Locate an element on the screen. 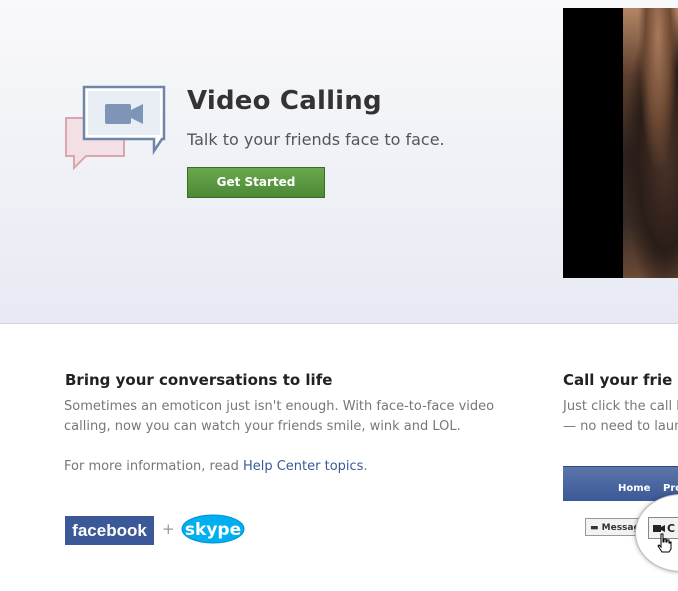 The image size is (678, 591). page-title: Video Calling is located at coordinates (284, 101).